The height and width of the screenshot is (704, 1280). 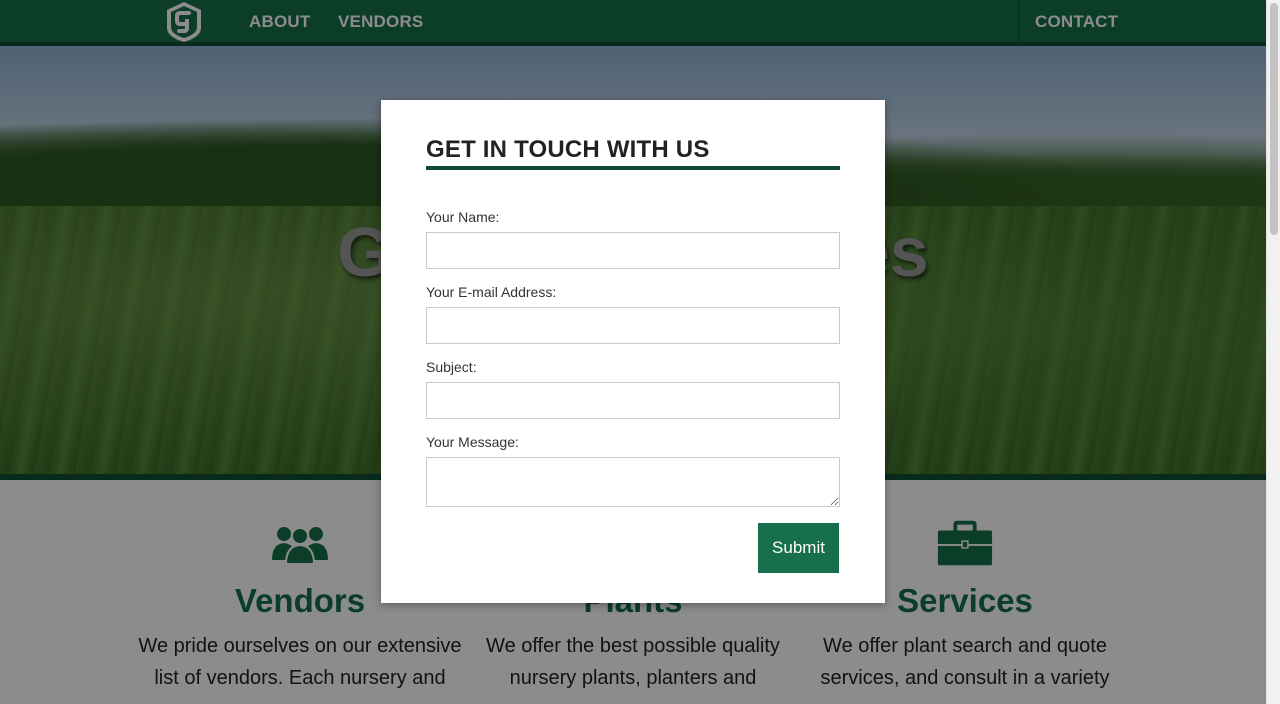 What do you see at coordinates (633, 400) in the screenshot?
I see `subject-input` at bounding box center [633, 400].